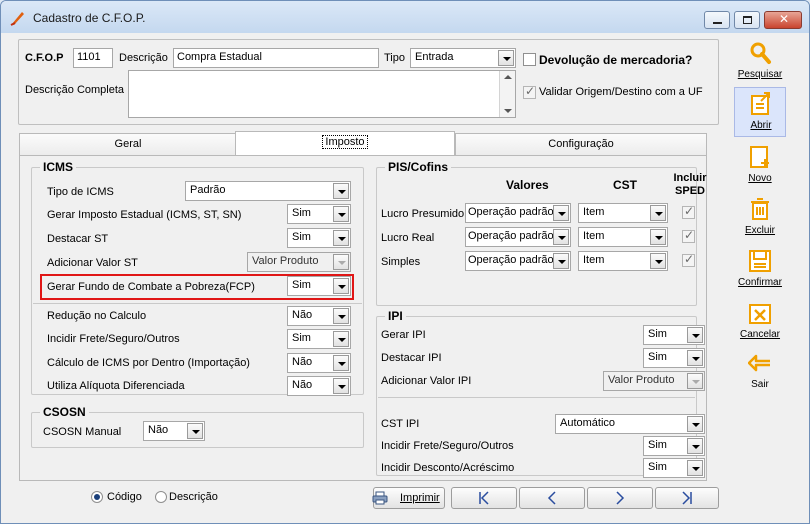  Describe the element at coordinates (518, 261) in the screenshot. I see `pis-simples-valor-select: Operação padrão` at that location.